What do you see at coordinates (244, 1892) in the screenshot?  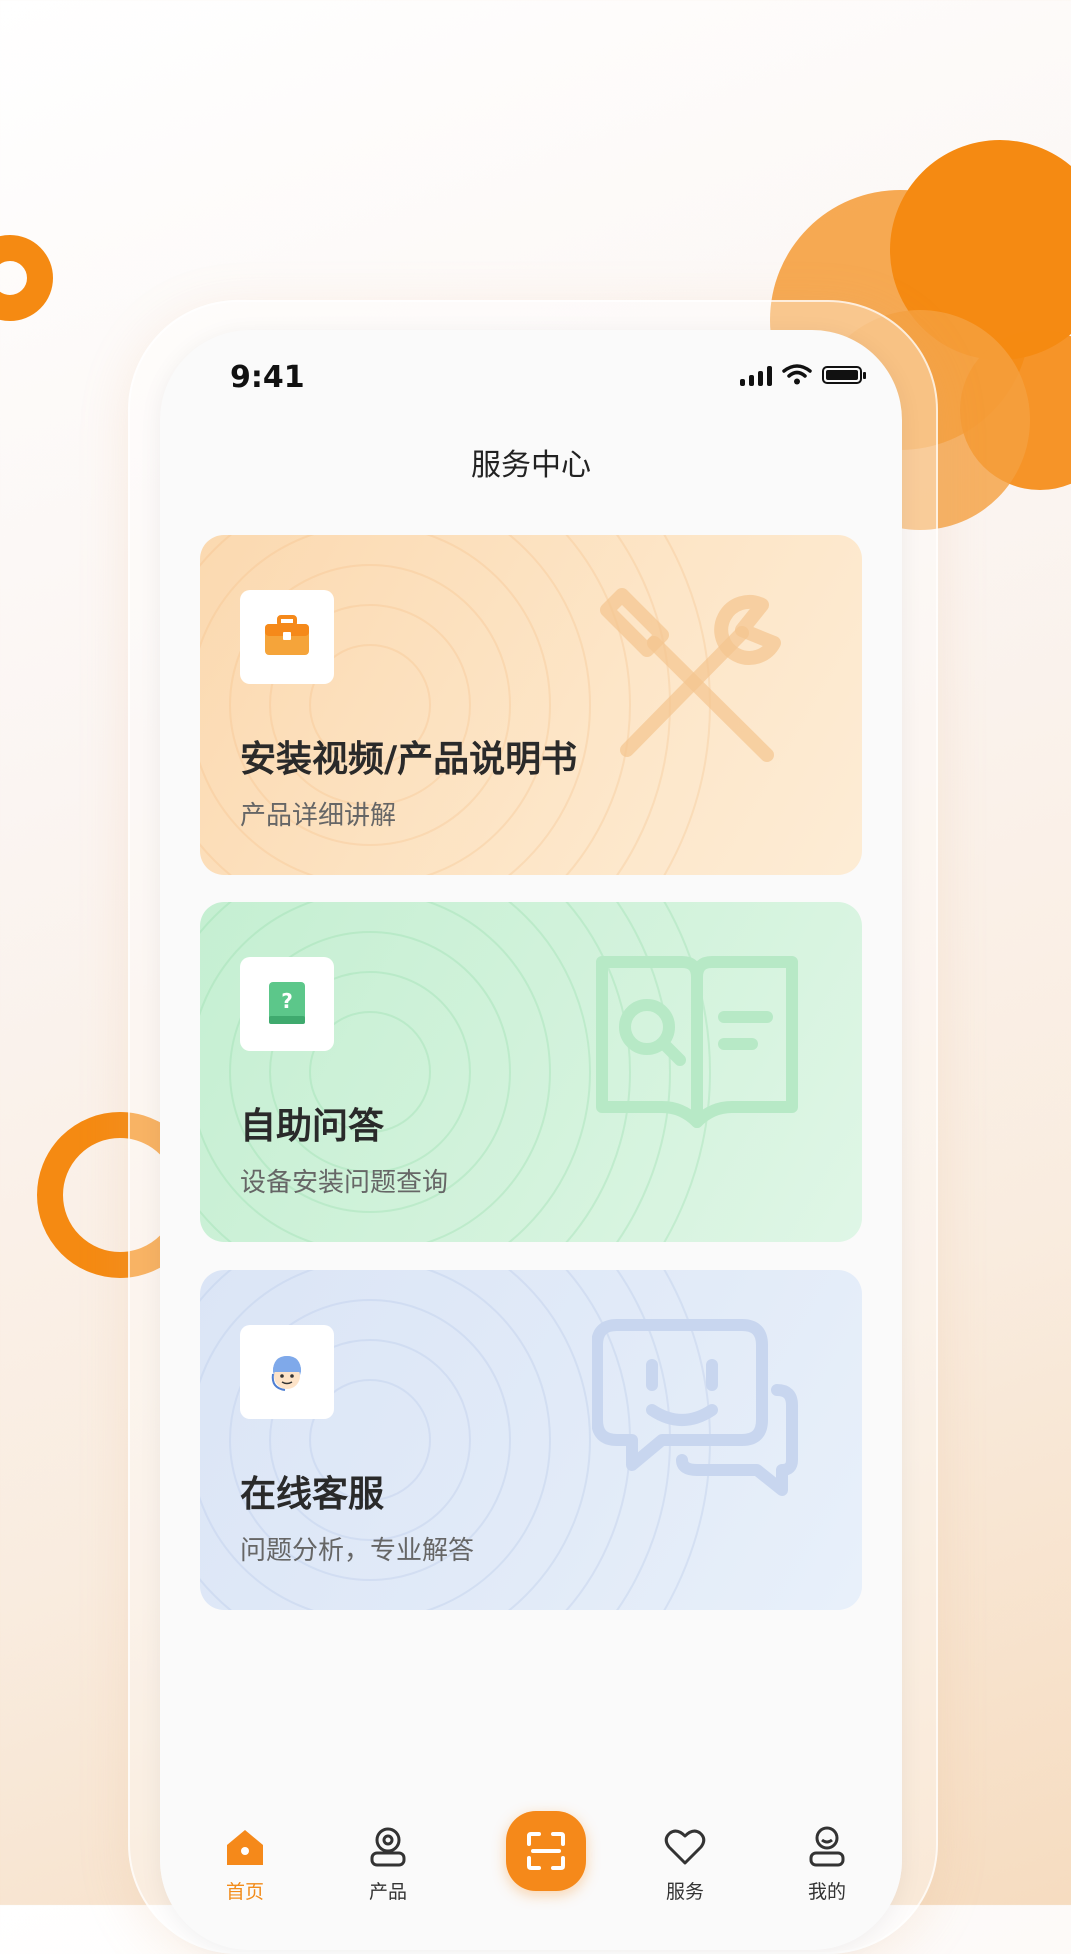 I see `tab-label: 首页` at bounding box center [244, 1892].